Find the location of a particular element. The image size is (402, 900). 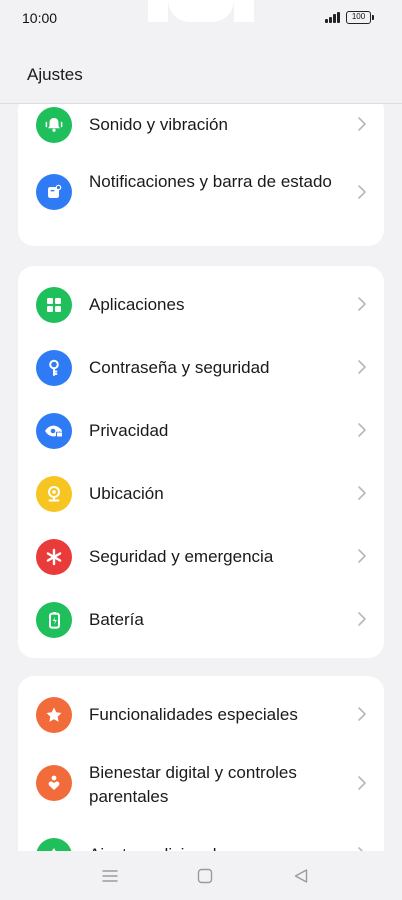

settings-item-label: Sonido y vibración is located at coordinates (158, 124).